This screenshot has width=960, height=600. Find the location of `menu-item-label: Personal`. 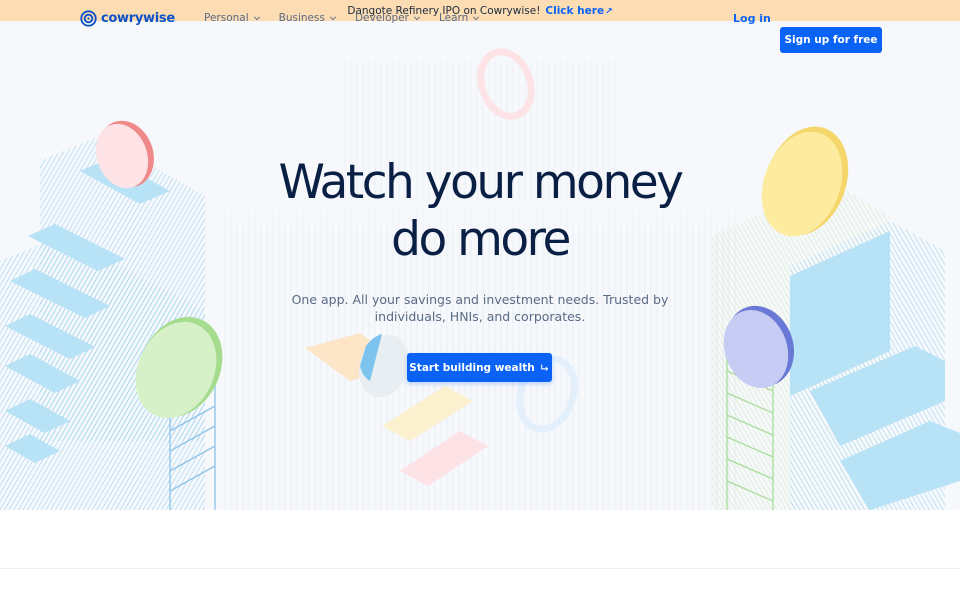

menu-item-label: Personal is located at coordinates (226, 18).